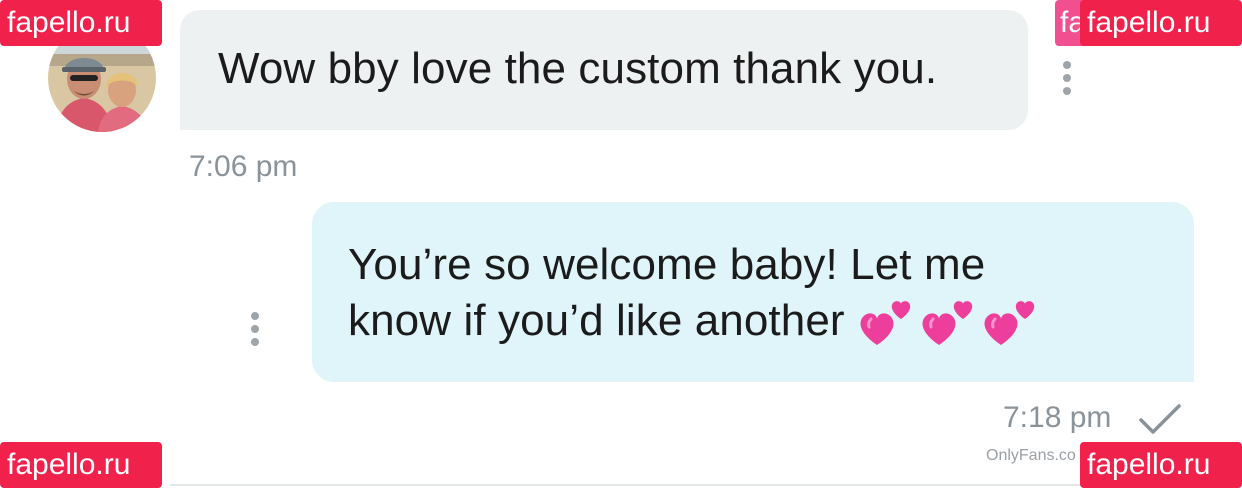 The width and height of the screenshot is (1242, 488). Describe the element at coordinates (578, 68) in the screenshot. I see `incoming-message-text: Wow bby love the custom thank you.` at that location.